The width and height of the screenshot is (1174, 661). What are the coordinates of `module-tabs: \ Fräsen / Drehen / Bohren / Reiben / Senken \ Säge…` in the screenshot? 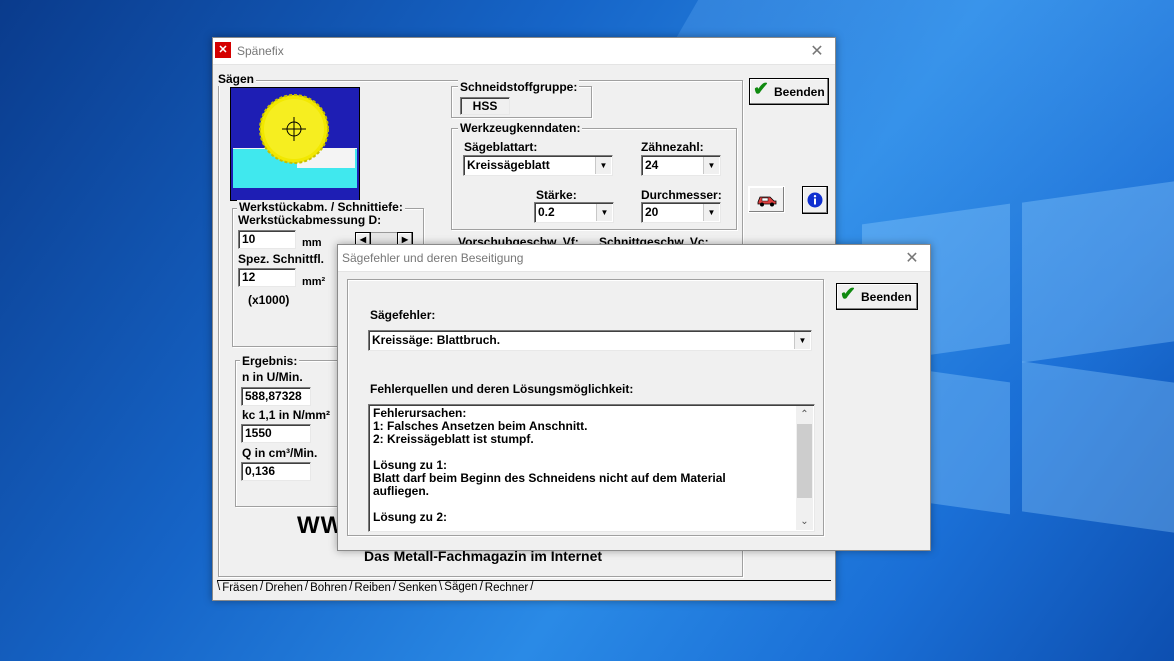 It's located at (524, 588).